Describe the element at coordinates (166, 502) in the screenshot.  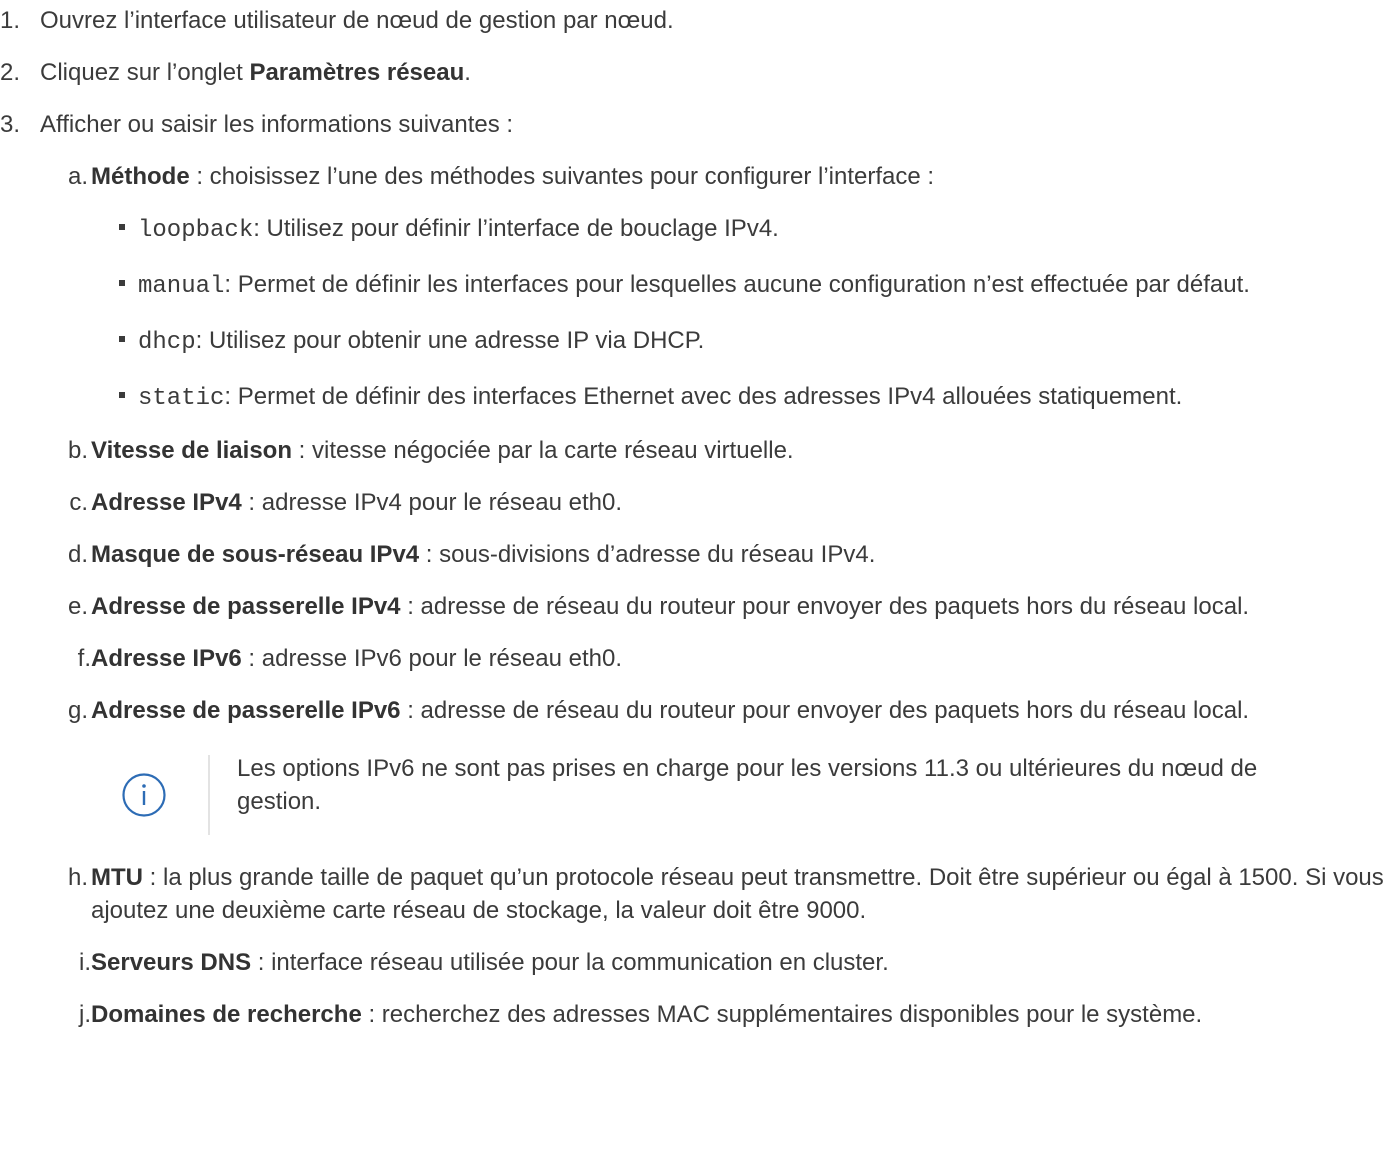
I see `field-label: Adresse IPv4` at that location.